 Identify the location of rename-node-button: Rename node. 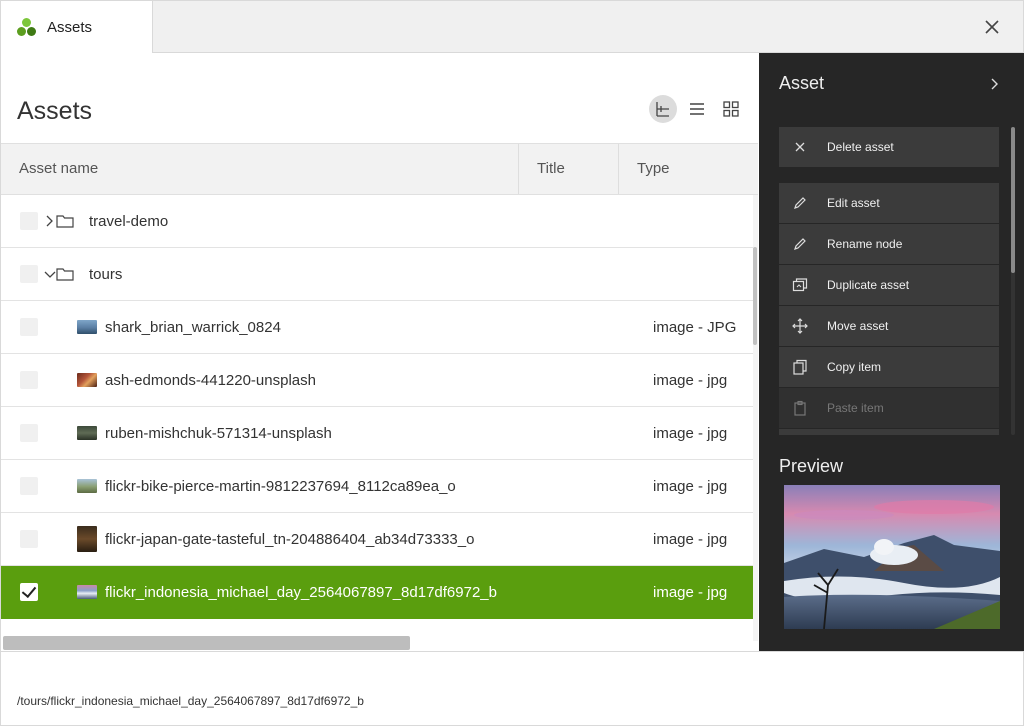
(889, 244).